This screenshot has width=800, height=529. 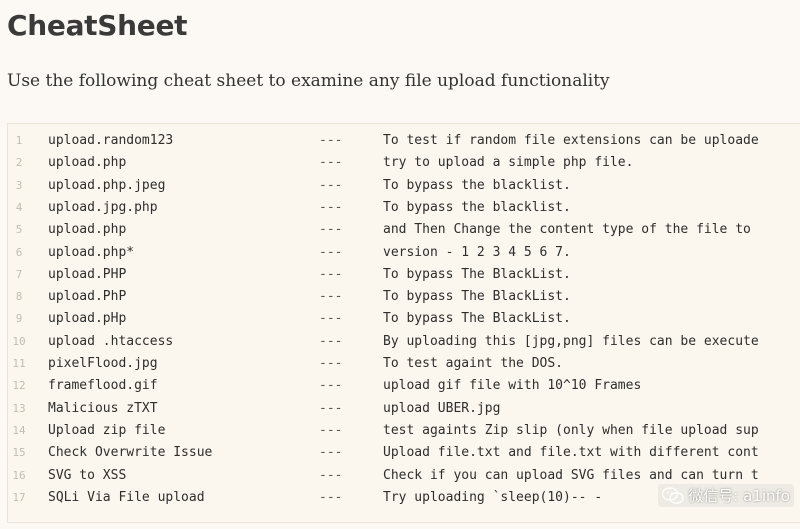 I want to click on payload-name: Malicious zTXT, so click(x=103, y=408).